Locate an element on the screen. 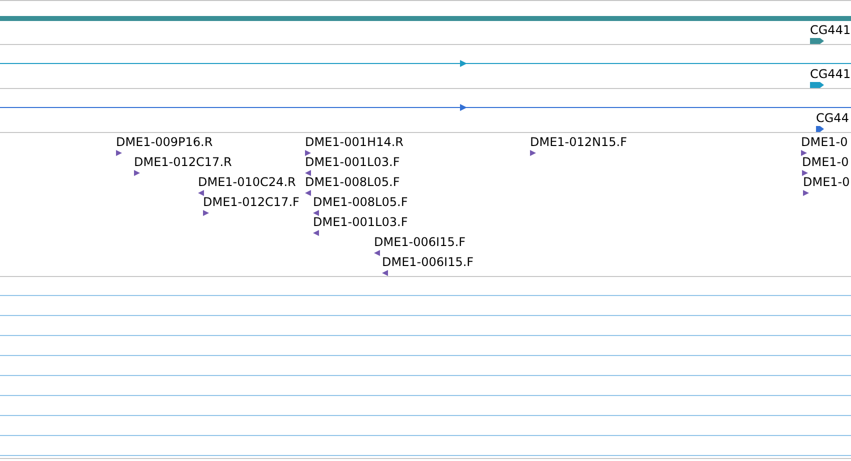  feature-label: DME1-012C17.R is located at coordinates (183, 162).